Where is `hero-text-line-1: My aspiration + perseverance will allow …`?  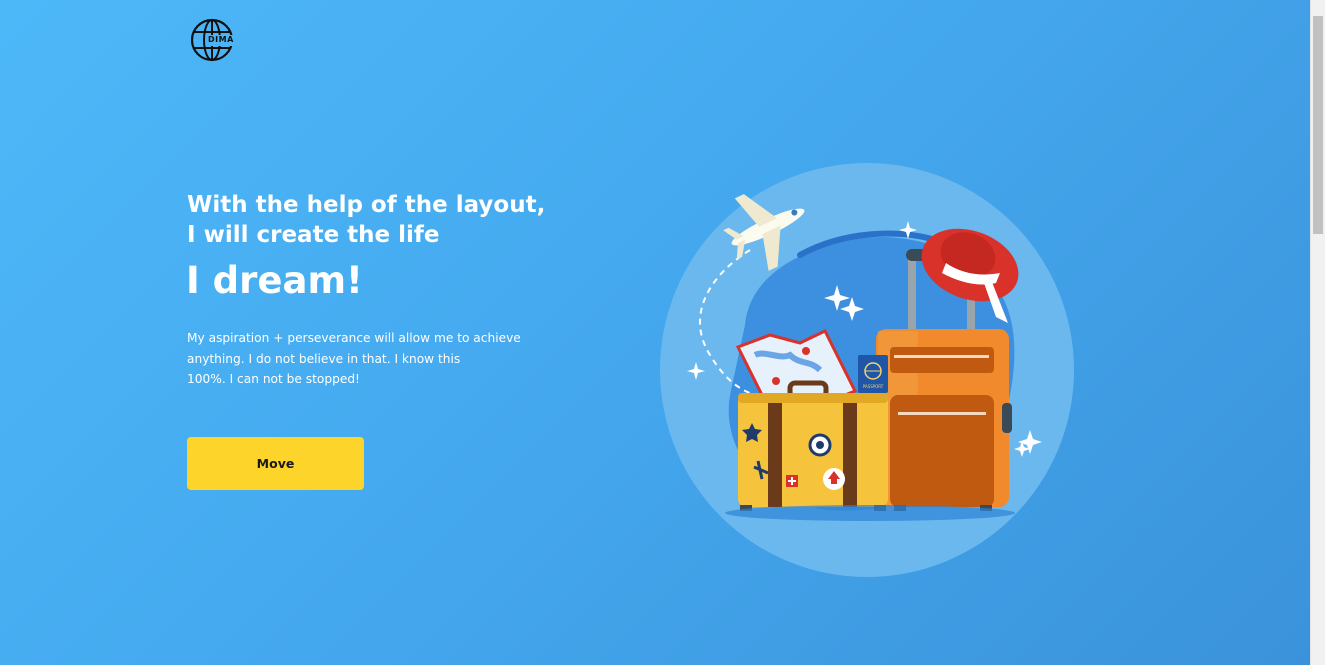
hero-text-line-1: My aspiration + perseverance will allow … is located at coordinates (354, 338).